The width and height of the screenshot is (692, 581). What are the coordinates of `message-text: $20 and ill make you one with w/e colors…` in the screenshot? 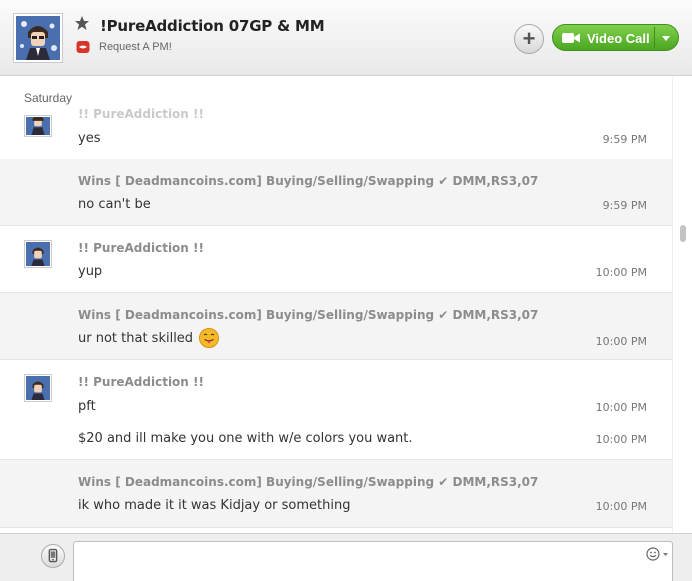 It's located at (245, 438).